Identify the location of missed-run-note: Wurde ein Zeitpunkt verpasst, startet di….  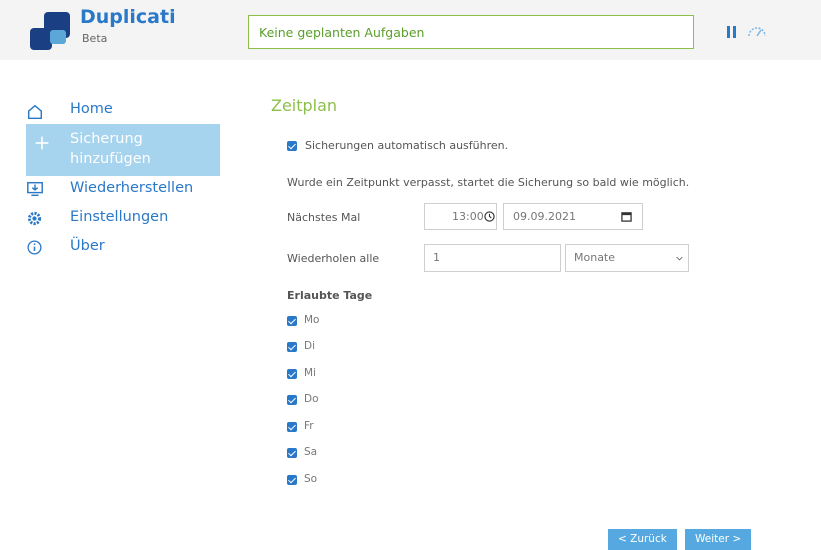
(488, 182).